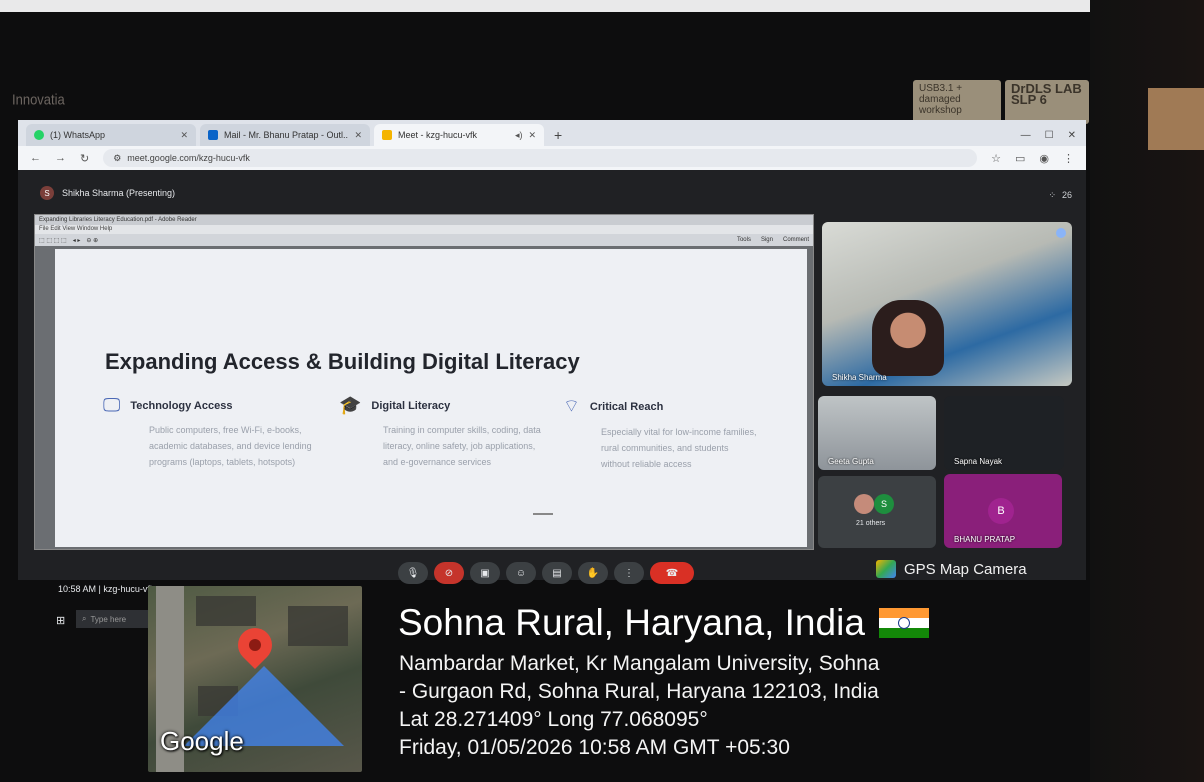 Image resolution: width=1204 pixels, height=782 pixels. I want to click on captions-button: ▤, so click(557, 573).